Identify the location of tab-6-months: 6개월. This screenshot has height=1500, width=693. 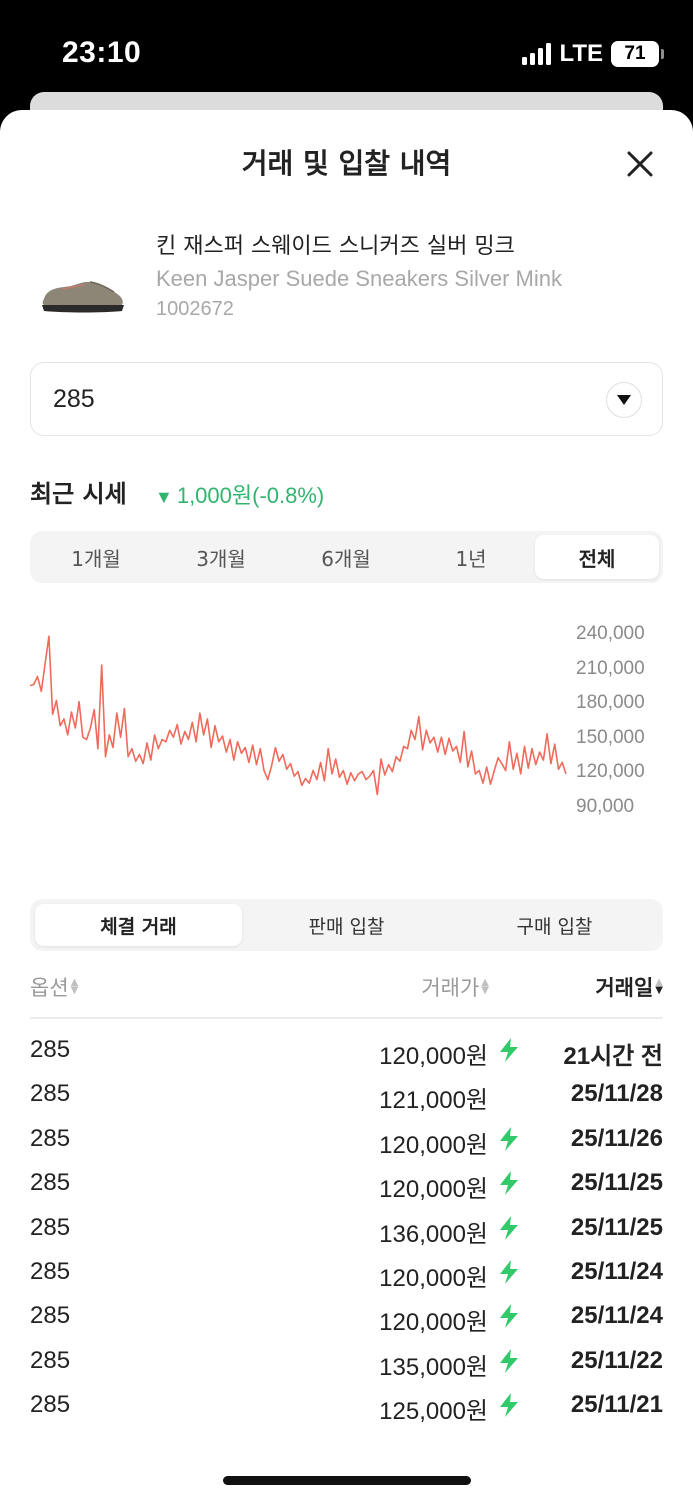
(346, 557).